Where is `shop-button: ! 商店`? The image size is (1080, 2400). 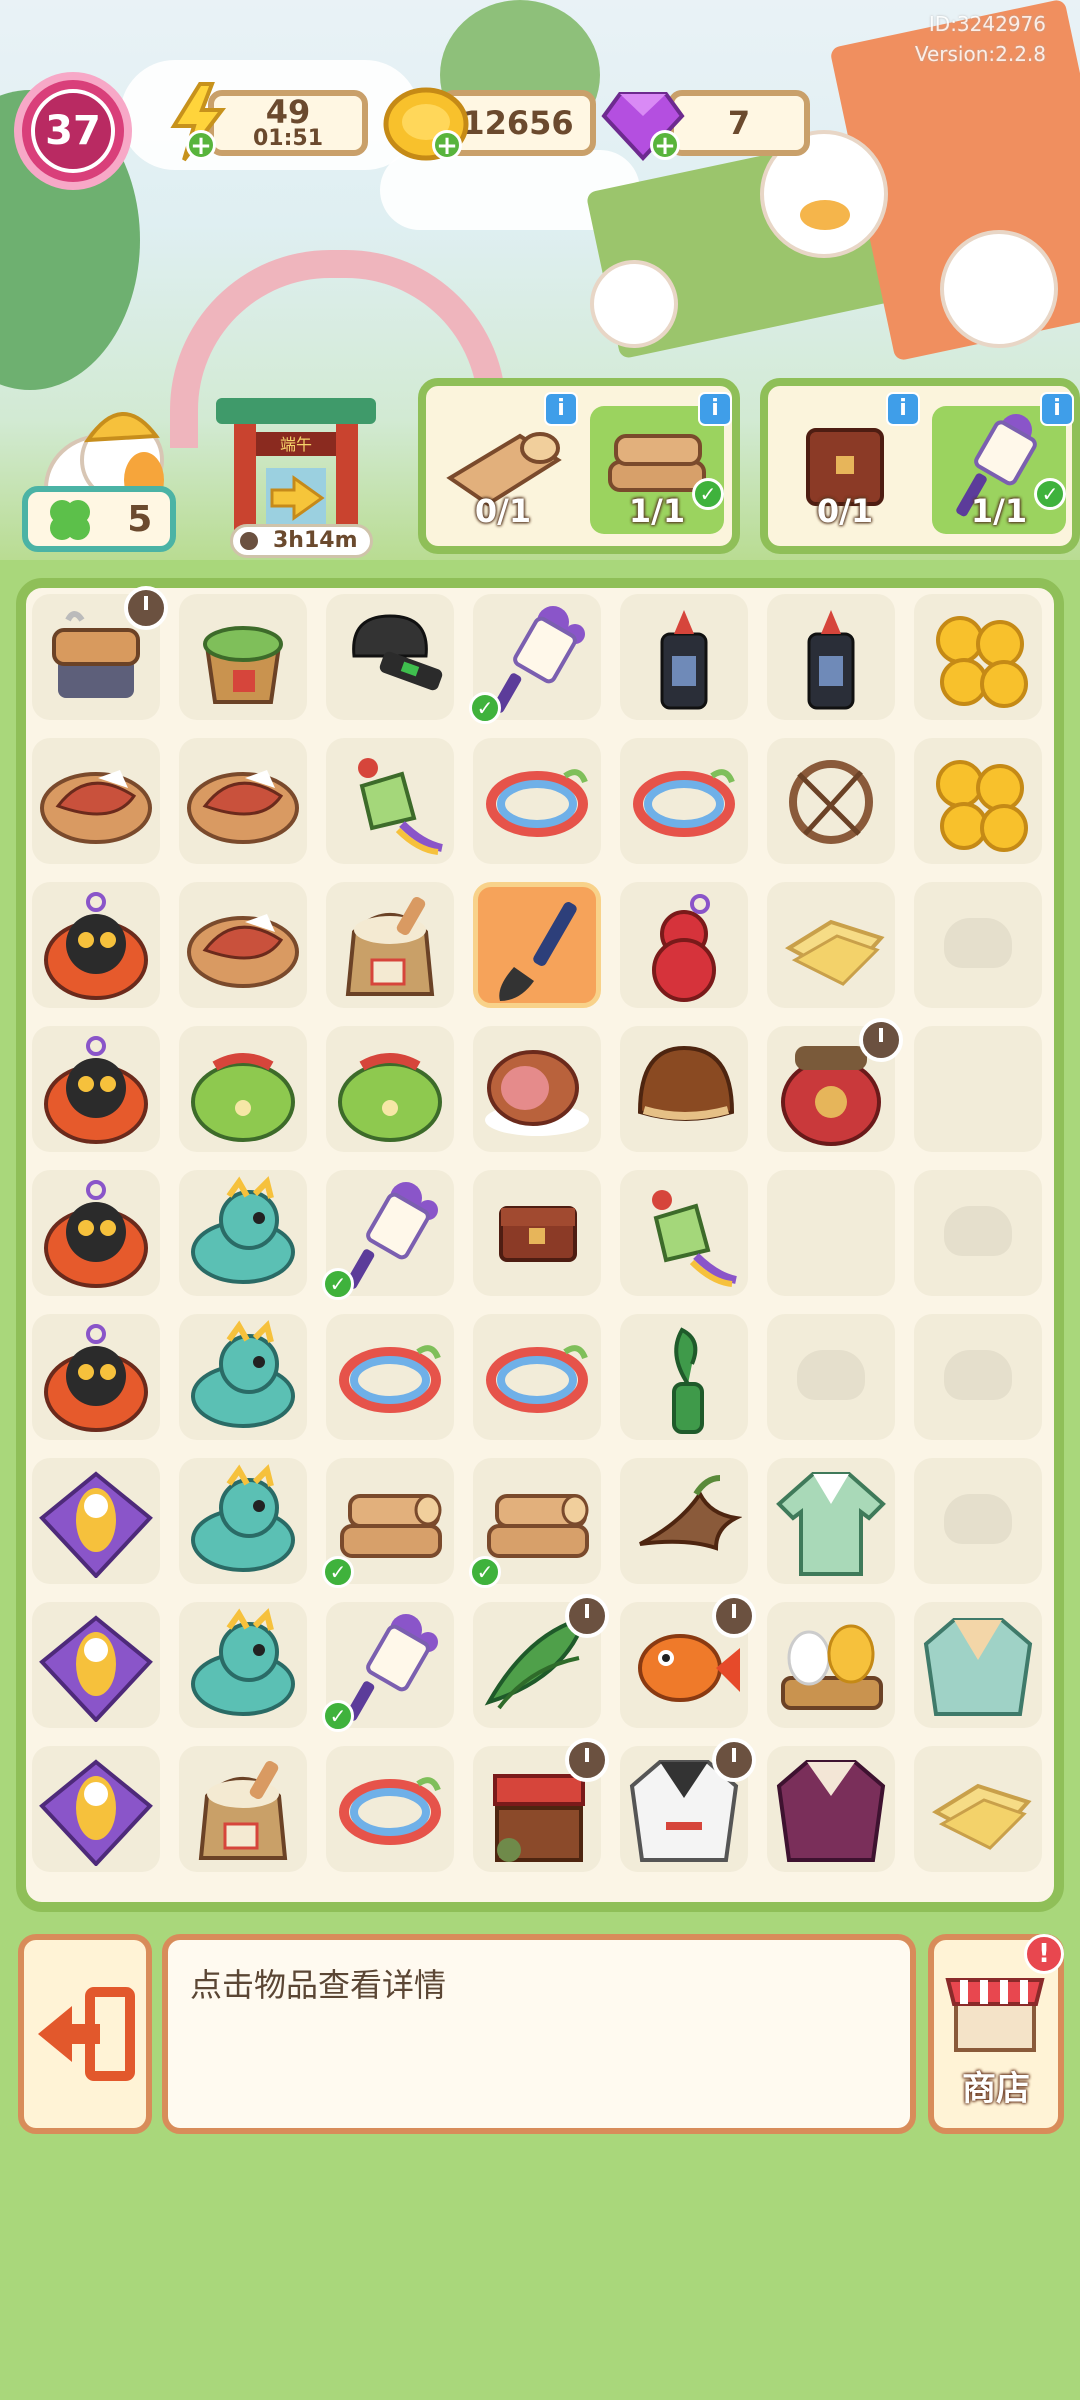
shop-button: ! 商店 is located at coordinates (996, 2034).